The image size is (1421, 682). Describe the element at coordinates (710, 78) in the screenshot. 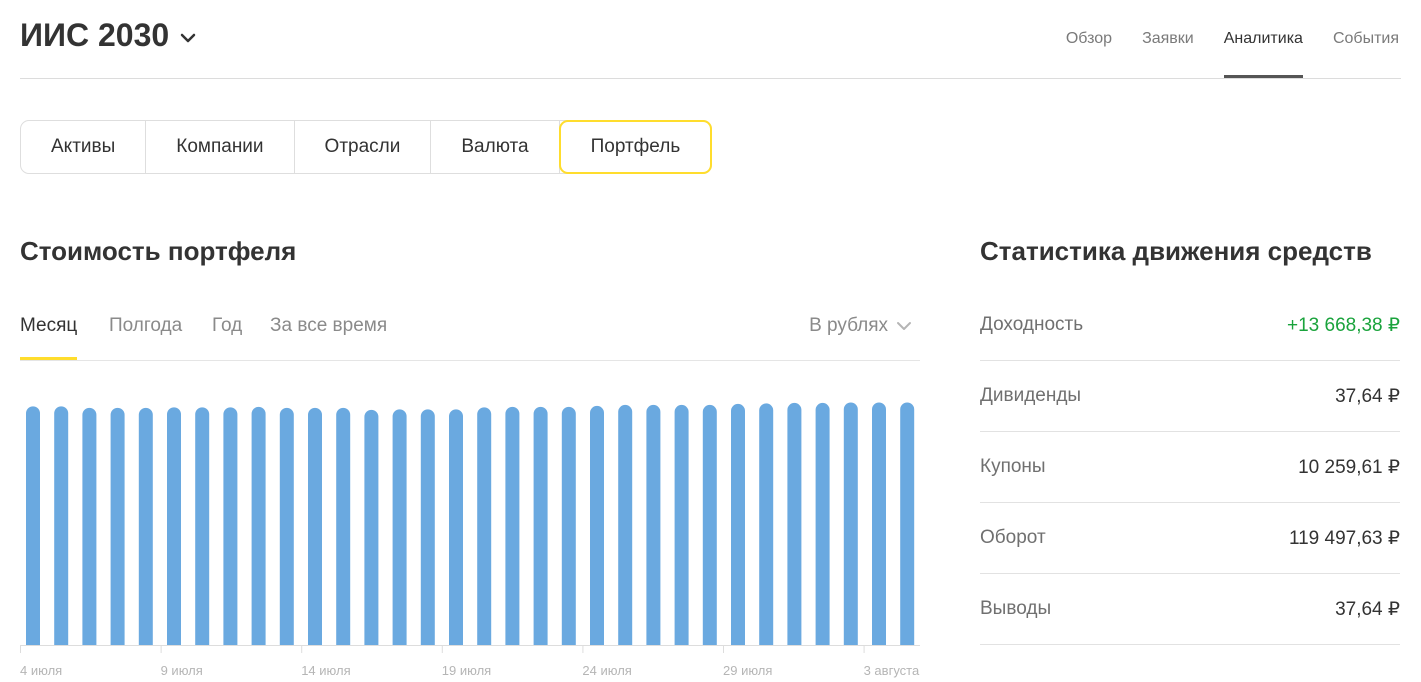

I see `header-divider` at that location.